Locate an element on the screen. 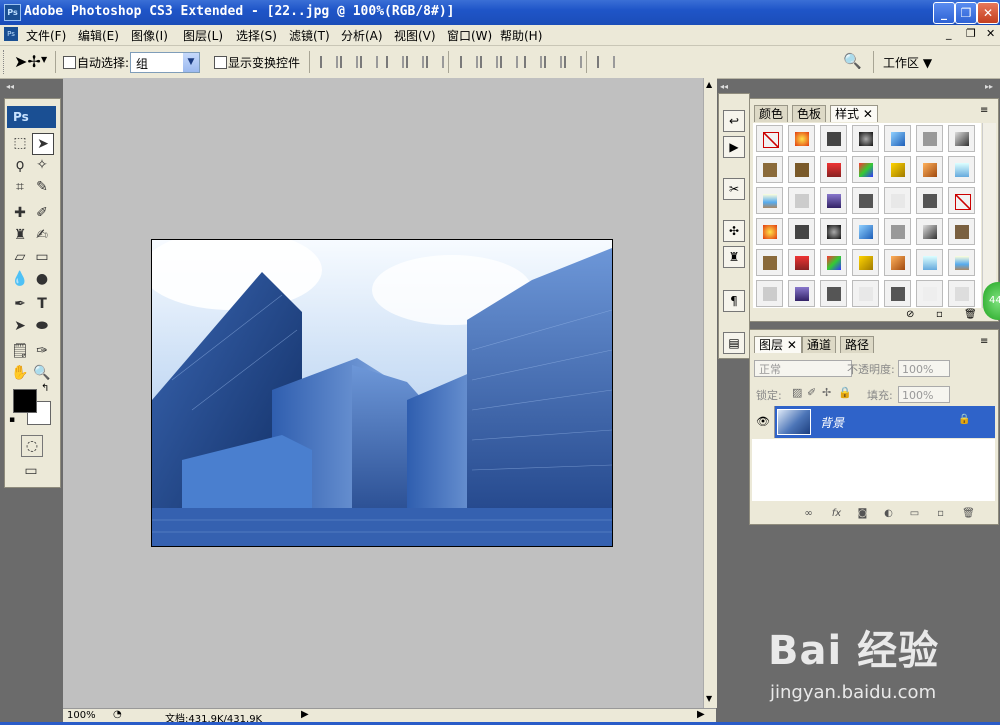 Image resolution: width=1000 pixels, height=725 pixels. distribute-vcenter-icon is located at coordinates (489, 62).